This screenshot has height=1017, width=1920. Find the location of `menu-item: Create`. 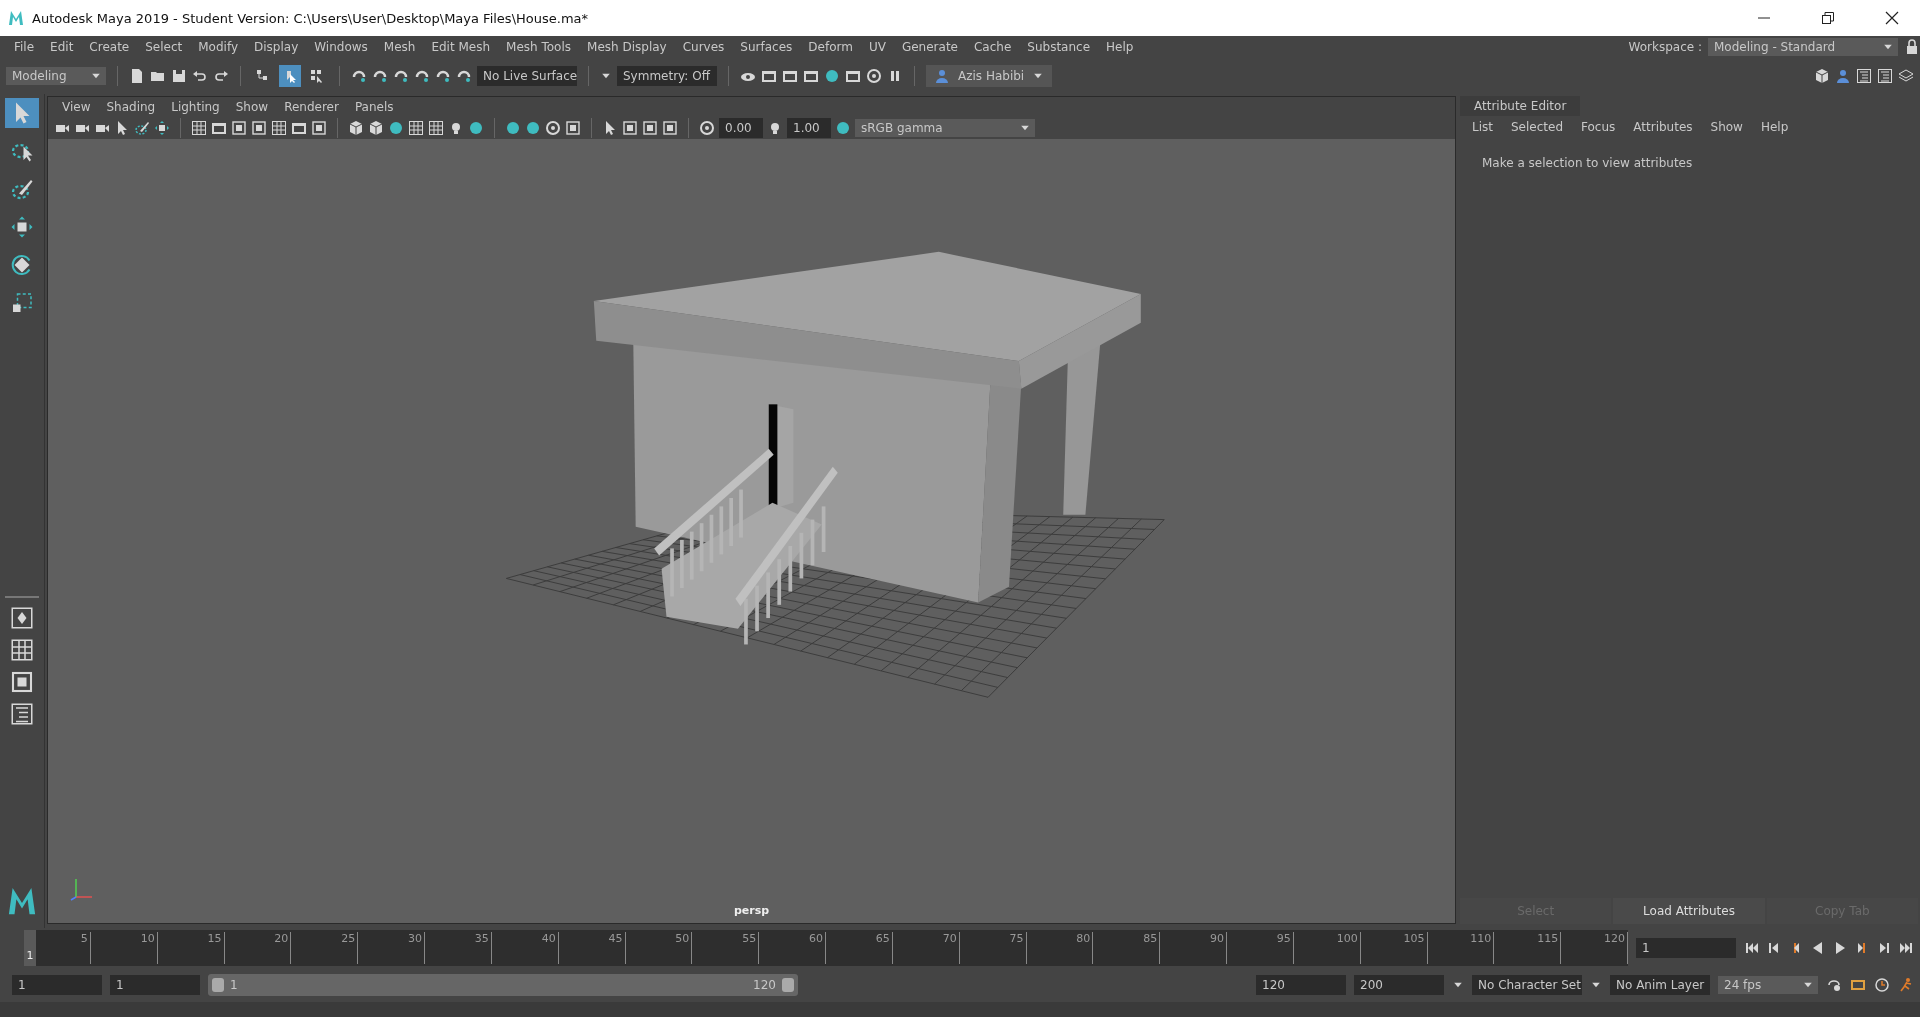

menu-item: Create is located at coordinates (109, 47).